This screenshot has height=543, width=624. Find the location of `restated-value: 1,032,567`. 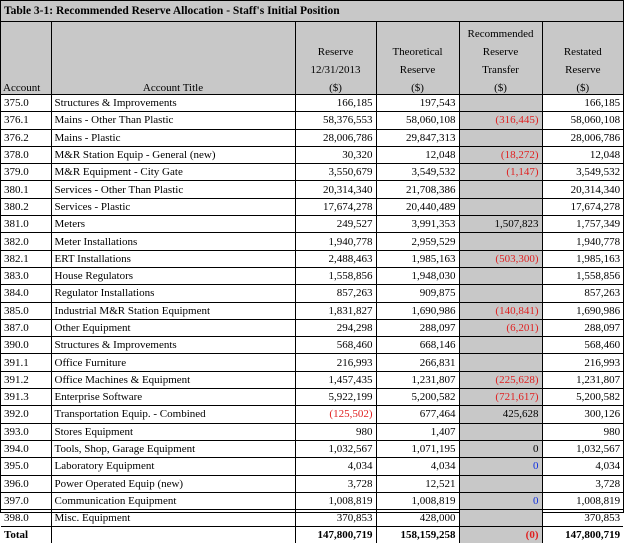

restated-value: 1,032,567 is located at coordinates (583, 449).